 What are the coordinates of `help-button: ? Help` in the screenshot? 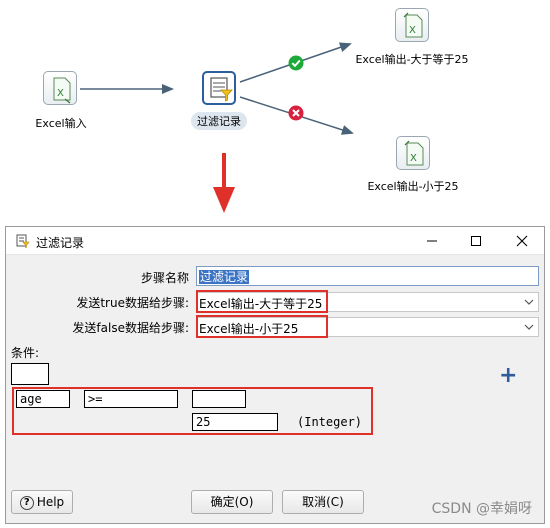 It's located at (42, 502).